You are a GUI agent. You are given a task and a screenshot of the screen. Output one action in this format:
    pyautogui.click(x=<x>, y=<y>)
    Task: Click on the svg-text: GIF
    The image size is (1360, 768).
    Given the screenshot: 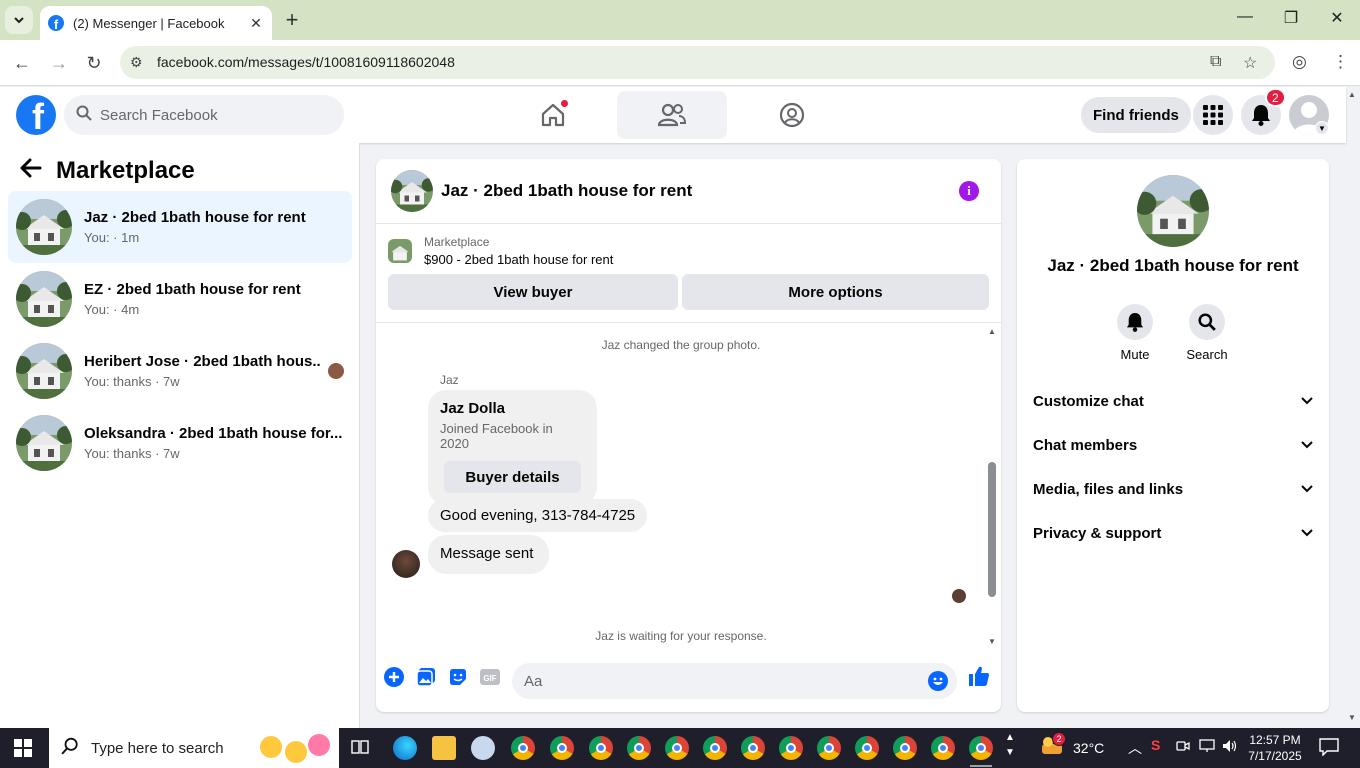 What is the action you would take?
    pyautogui.click(x=489, y=678)
    